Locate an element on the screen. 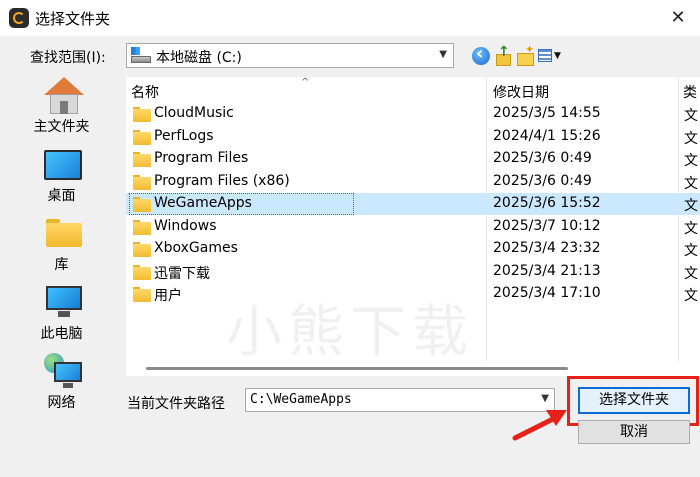 The image size is (700, 477). close-button: ✕ is located at coordinates (678, 18).